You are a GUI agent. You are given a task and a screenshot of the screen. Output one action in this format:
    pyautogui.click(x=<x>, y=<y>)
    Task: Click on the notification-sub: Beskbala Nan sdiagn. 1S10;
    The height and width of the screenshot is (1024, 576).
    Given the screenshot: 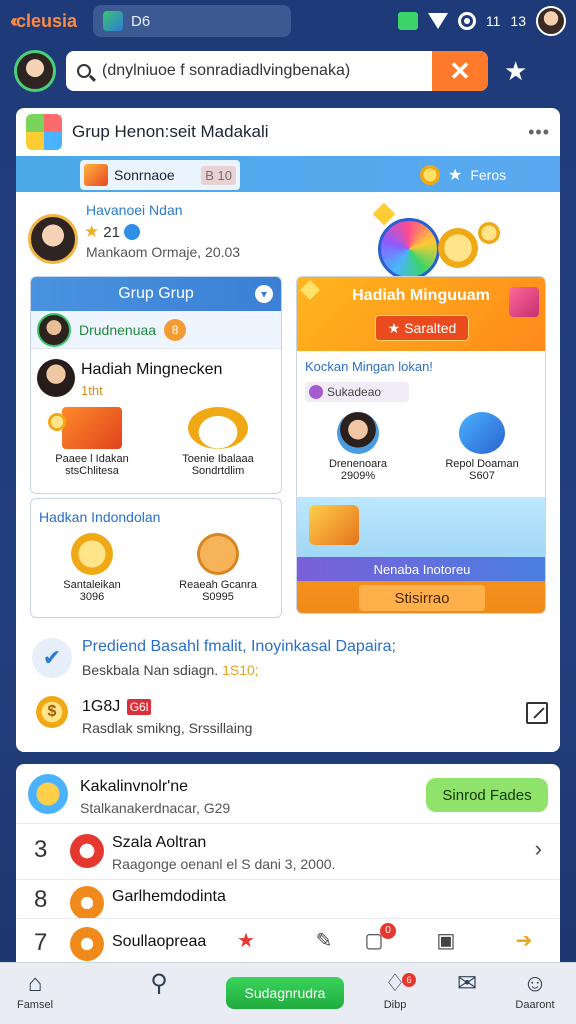 What is the action you would take?
    pyautogui.click(x=170, y=670)
    